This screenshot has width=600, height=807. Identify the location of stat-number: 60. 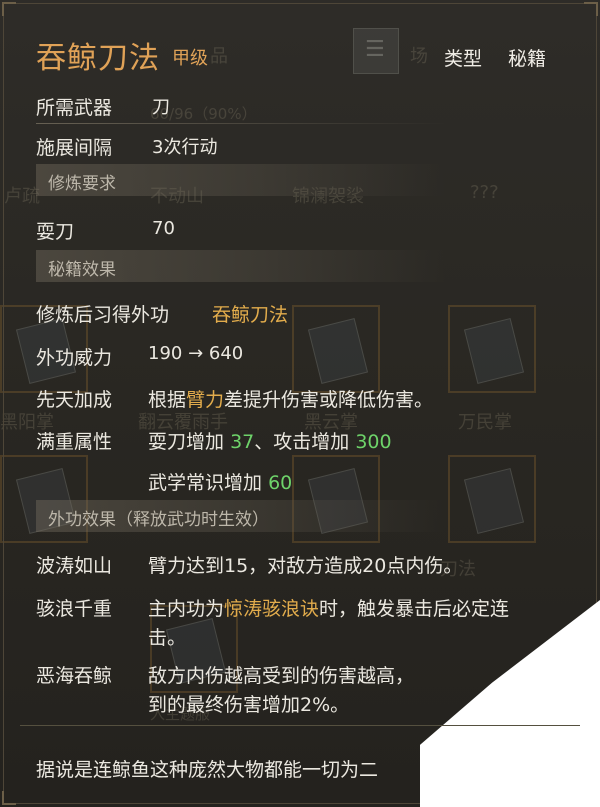
(280, 483).